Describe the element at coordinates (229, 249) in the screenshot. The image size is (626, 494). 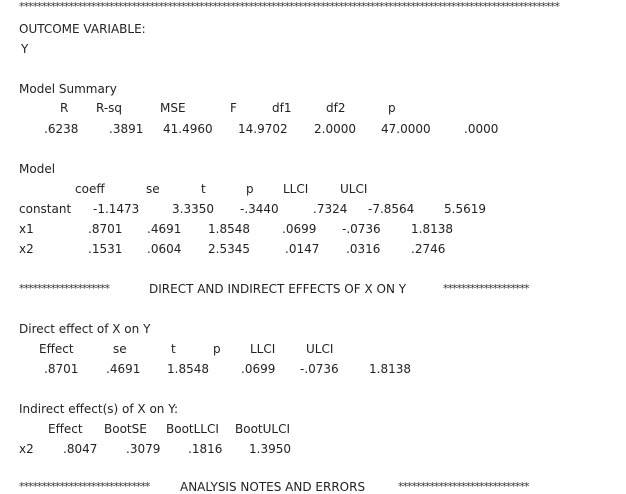
I see `cell-t: 2.5345` at that location.